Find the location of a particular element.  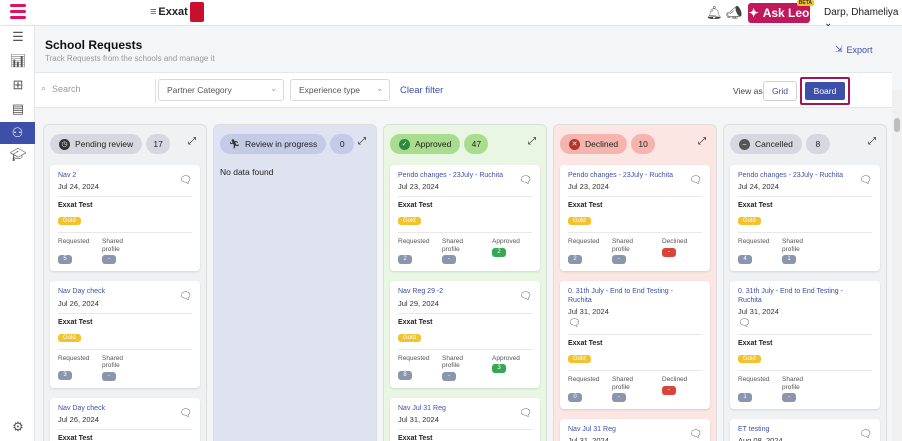

tier-tag: Gold is located at coordinates (409, 337).